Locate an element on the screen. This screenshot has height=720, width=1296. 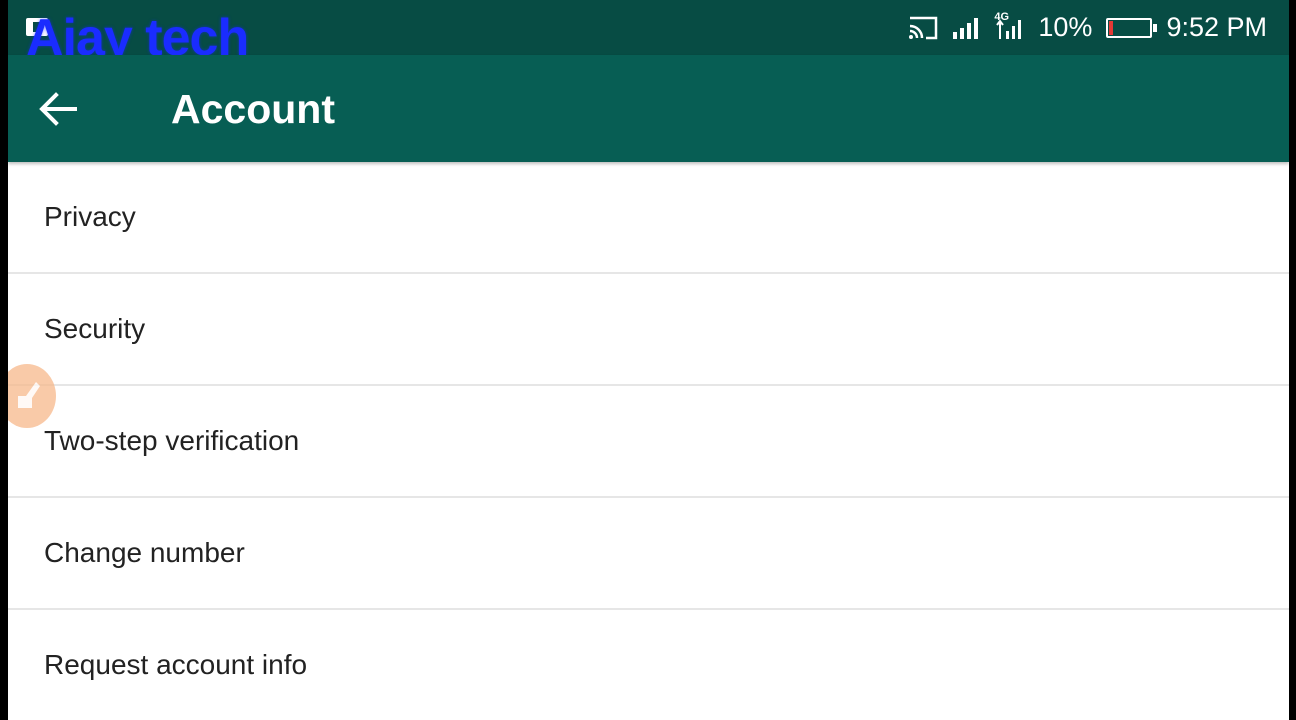
battery-percent: 10% is located at coordinates (1065, 27).